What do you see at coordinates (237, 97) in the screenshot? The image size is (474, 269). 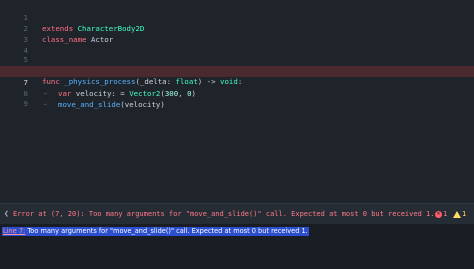 I see `code-line-9: 9` at bounding box center [237, 97].